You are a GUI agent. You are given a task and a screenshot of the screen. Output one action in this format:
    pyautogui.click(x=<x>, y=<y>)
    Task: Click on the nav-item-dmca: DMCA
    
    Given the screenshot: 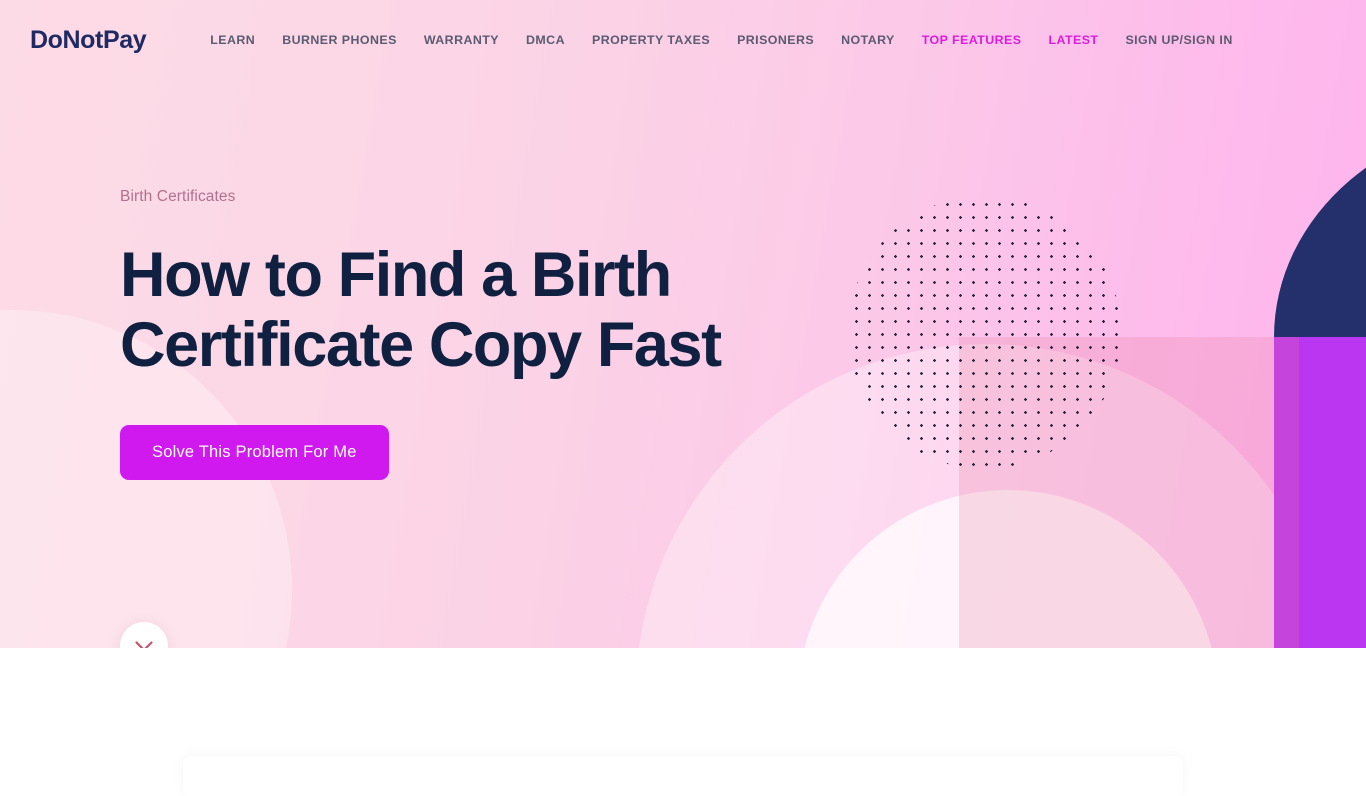 What is the action you would take?
    pyautogui.click(x=545, y=40)
    